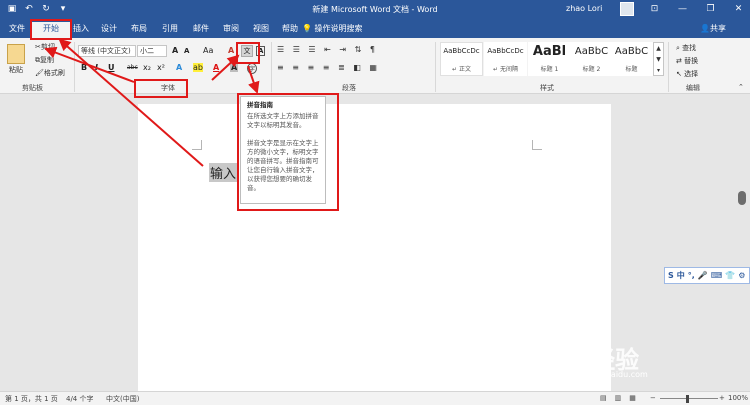  I want to click on highlight-button: ab, so click(198, 67).